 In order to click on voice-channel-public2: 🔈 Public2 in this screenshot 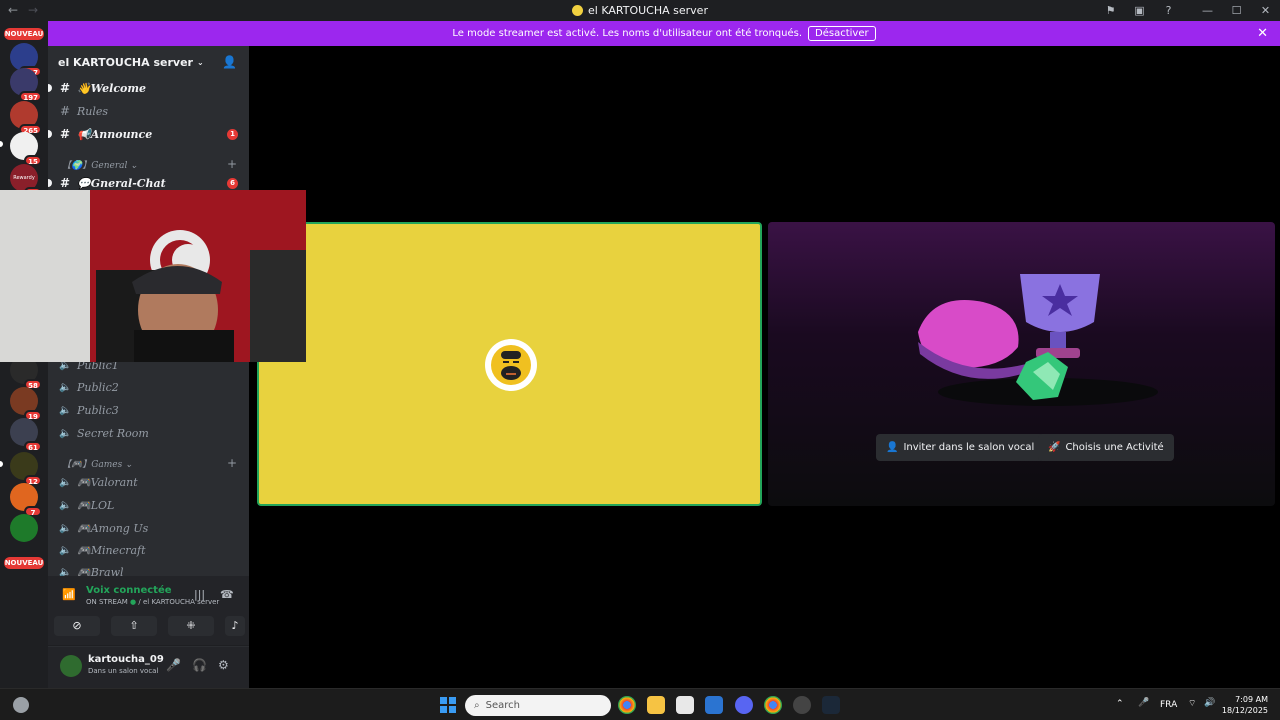, I will do `click(148, 387)`.